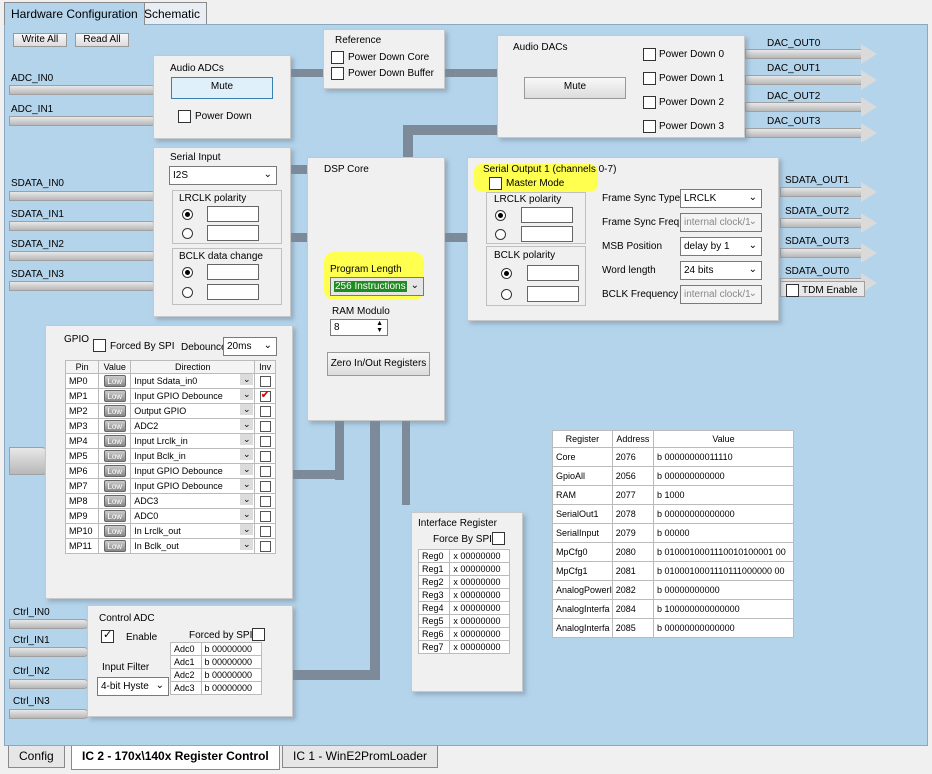 This screenshot has height=774, width=932. Describe the element at coordinates (378, 364) in the screenshot. I see `zero-registers-button: Zero In/Out Registers` at that location.